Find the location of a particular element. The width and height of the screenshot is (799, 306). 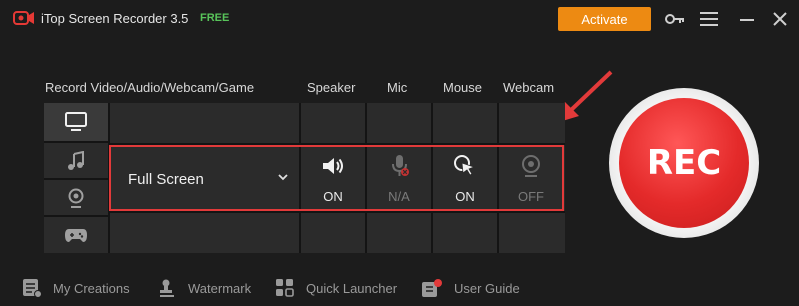

app-title: iTop Screen Recorder 3.5 is located at coordinates (115, 18).